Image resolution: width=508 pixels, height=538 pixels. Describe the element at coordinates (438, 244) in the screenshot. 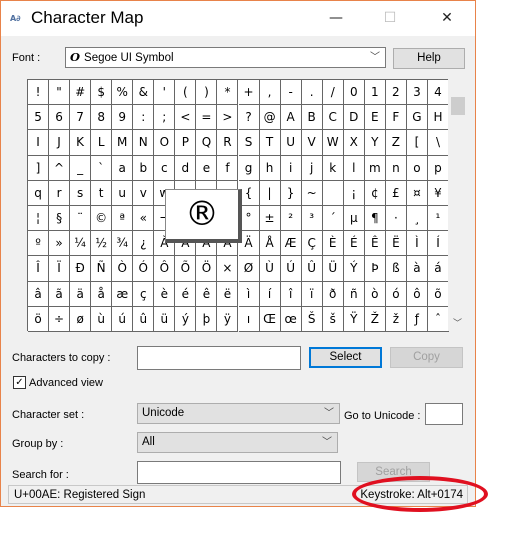

I see `char-cell: Í` at that location.